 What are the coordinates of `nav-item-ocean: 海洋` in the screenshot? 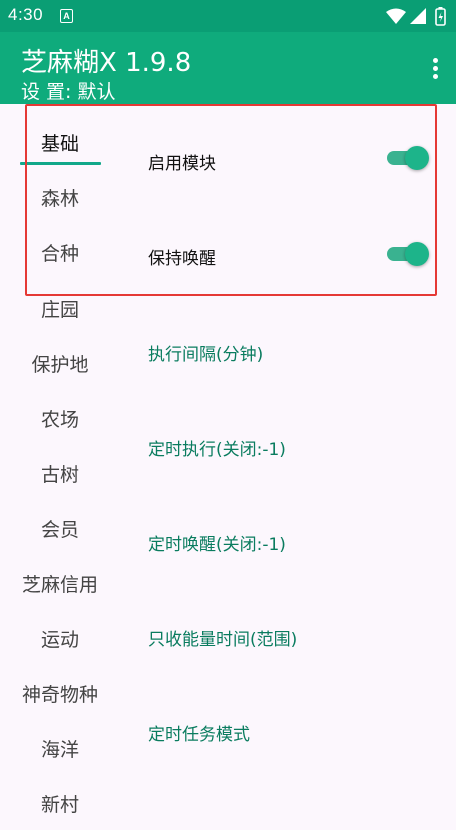 It's located at (60, 750).